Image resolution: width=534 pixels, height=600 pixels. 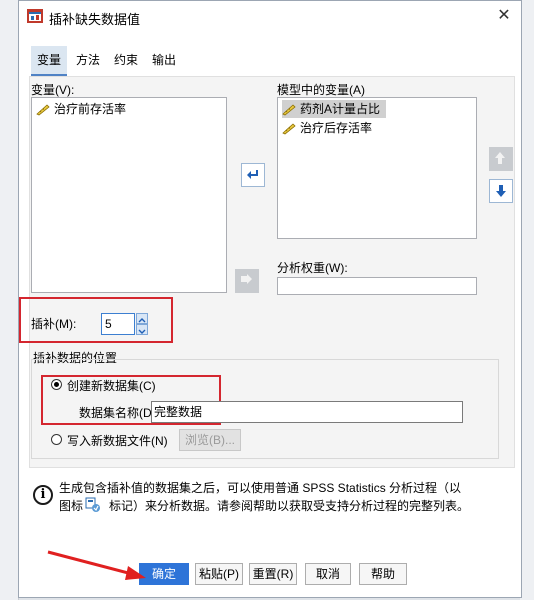 What do you see at coordinates (35, 16) in the screenshot?
I see `app-icon` at bounding box center [35, 16].